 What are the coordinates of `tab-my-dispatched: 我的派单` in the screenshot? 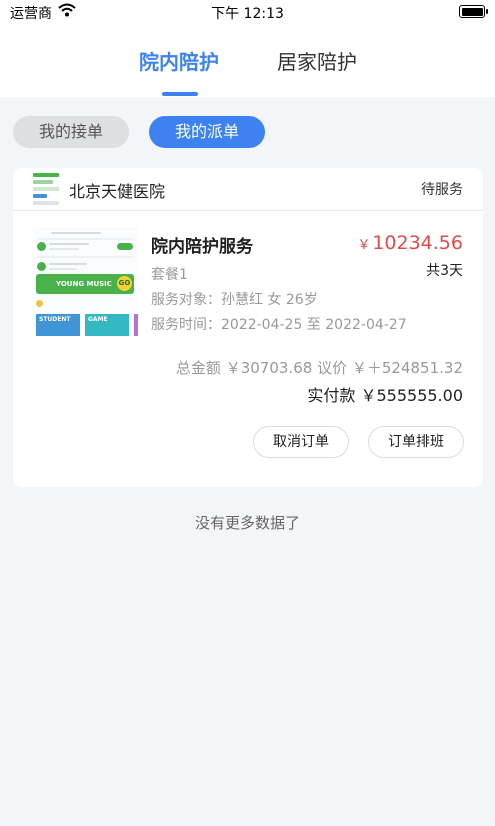 It's located at (207, 132).